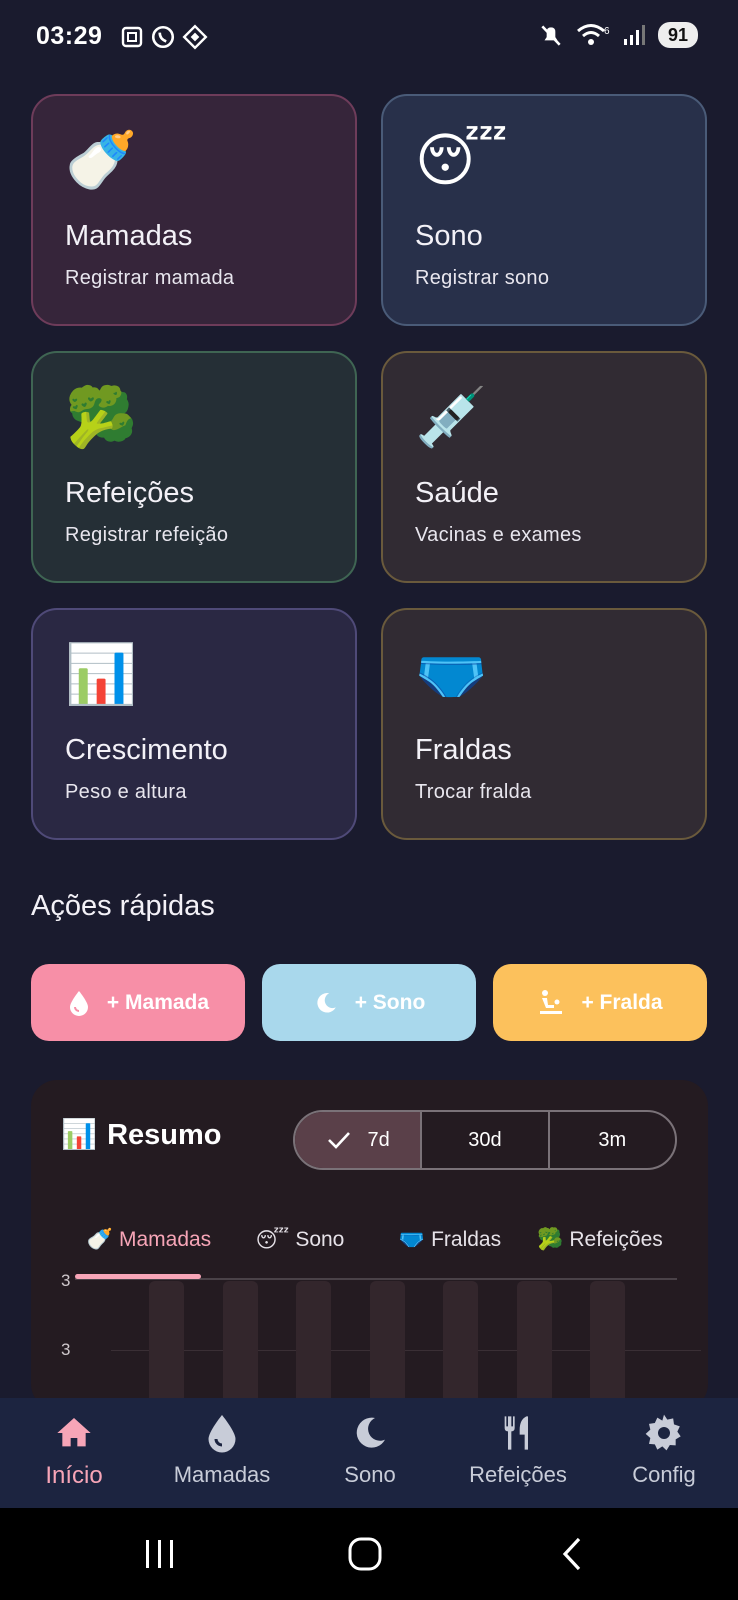  What do you see at coordinates (132, 37) in the screenshot?
I see `screenshot-icon` at bounding box center [132, 37].